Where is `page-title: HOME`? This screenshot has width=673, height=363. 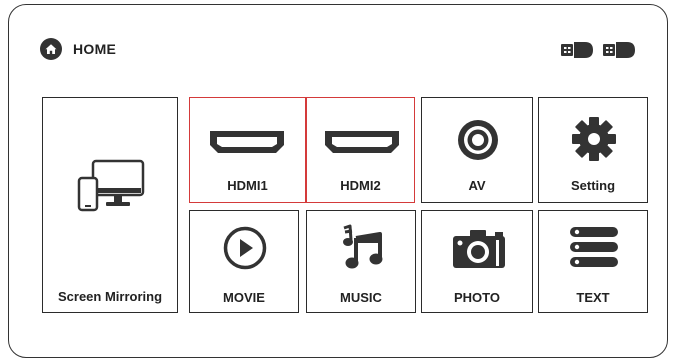
page-title: HOME is located at coordinates (95, 49).